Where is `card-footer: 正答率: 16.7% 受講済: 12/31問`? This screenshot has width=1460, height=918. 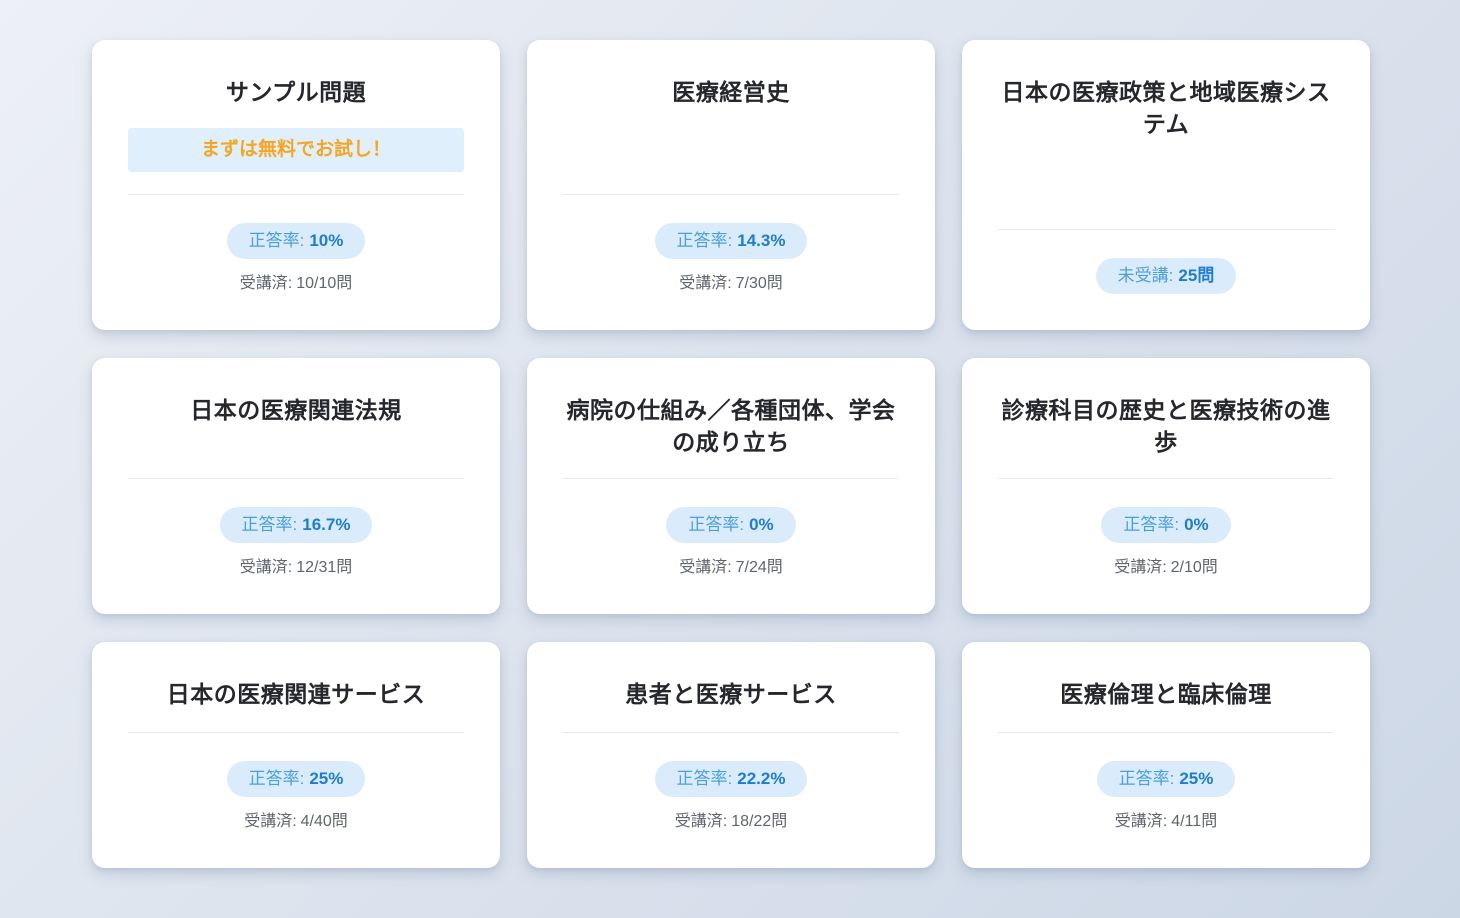 card-footer: 正答率: 16.7% 受講済: 12/31問 is located at coordinates (296, 528).